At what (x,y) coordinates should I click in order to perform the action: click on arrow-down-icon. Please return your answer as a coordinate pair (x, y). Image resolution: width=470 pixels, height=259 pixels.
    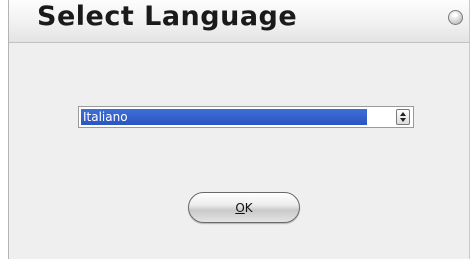
    Looking at the image, I should click on (403, 120).